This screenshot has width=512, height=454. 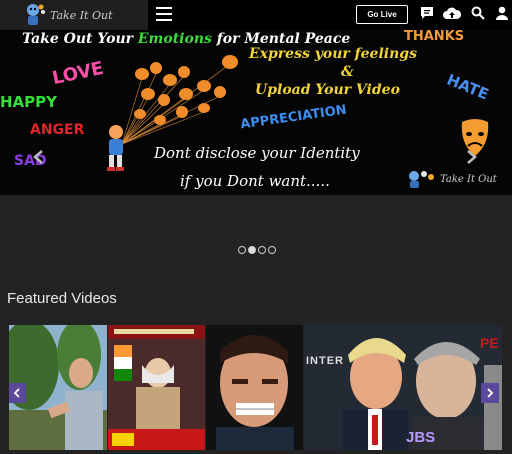 I want to click on banner-anger: ANGER, so click(x=57, y=130).